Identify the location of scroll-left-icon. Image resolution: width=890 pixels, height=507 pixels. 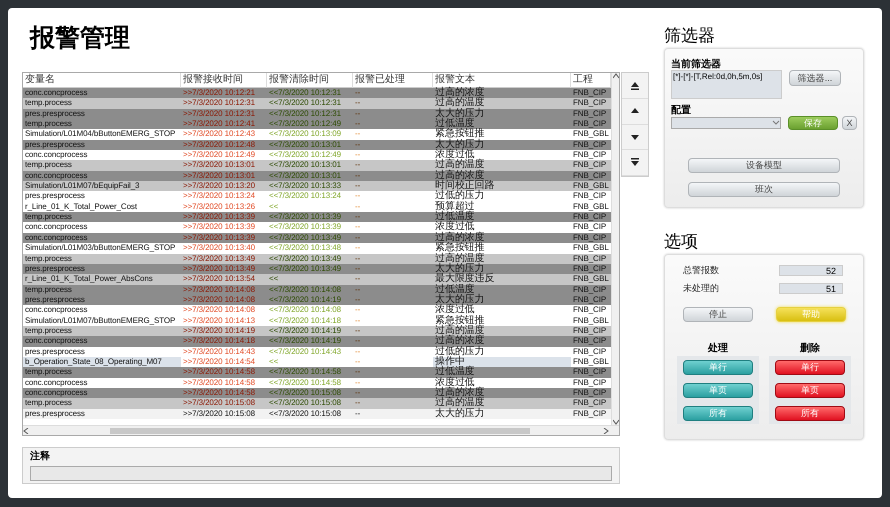
(26, 431).